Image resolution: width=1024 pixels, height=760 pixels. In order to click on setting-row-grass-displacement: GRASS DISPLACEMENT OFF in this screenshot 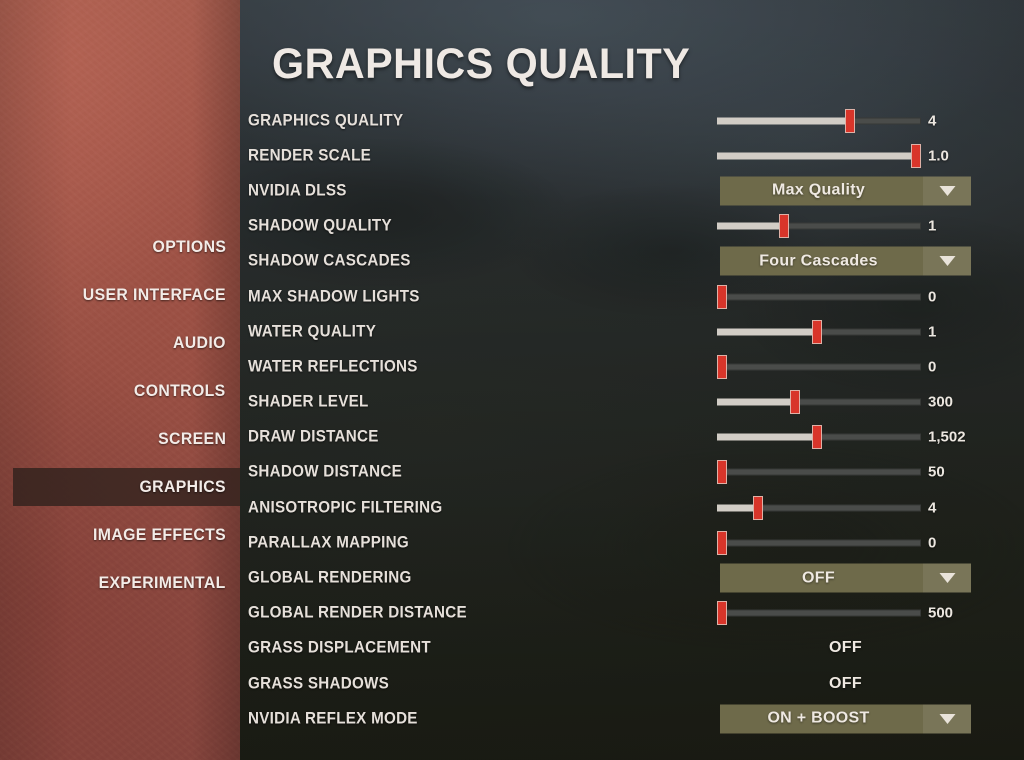, I will do `click(632, 648)`.